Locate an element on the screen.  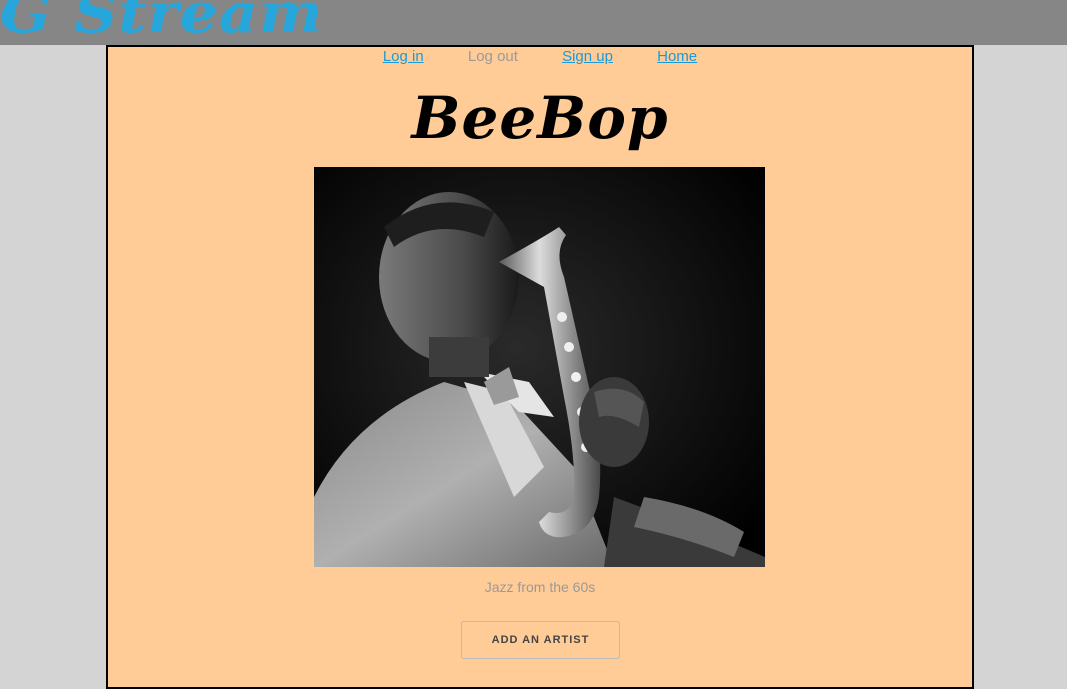
add-artist-button: ADD AN ARTIST is located at coordinates (540, 640).